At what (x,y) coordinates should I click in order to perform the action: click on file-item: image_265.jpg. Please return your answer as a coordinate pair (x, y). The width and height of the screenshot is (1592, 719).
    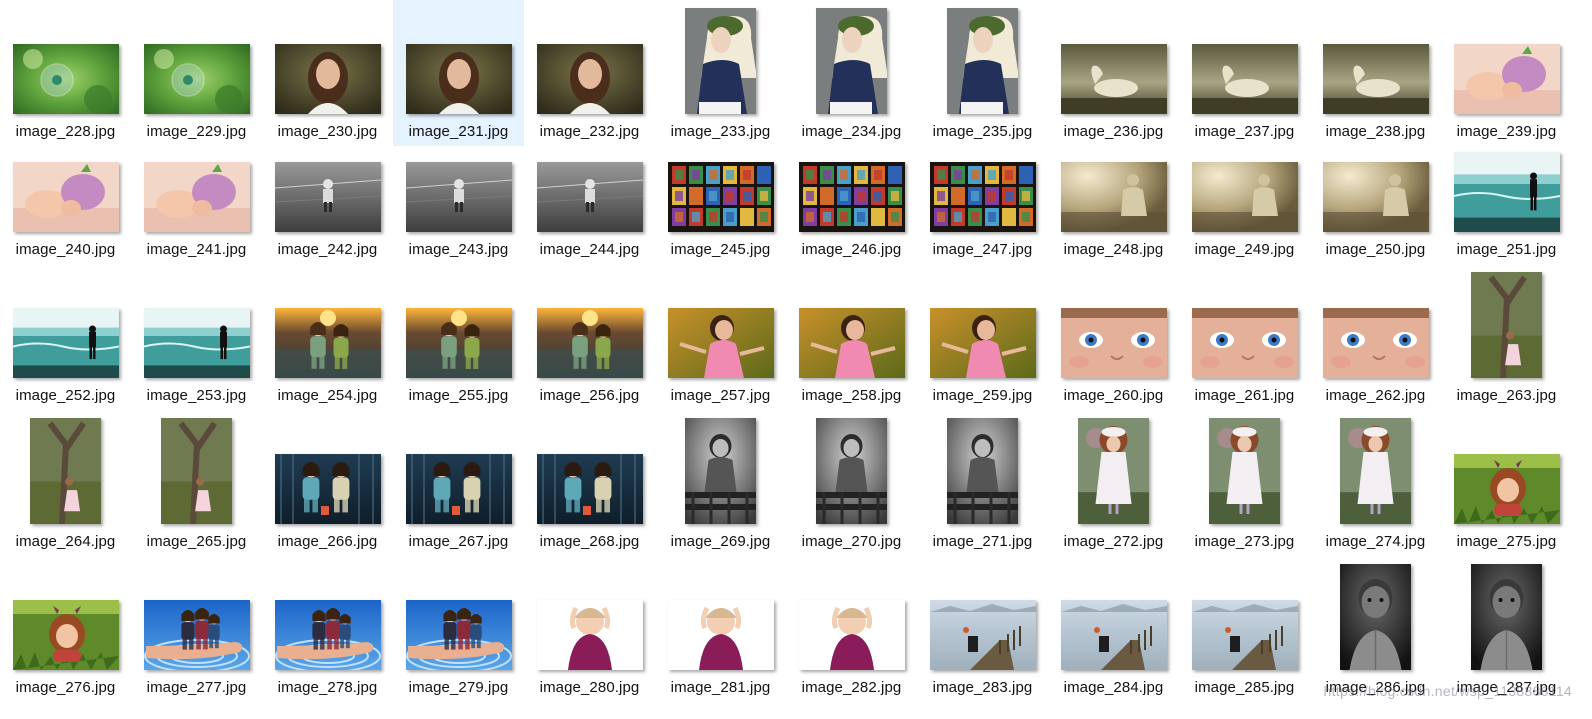
    Looking at the image, I should click on (196, 483).